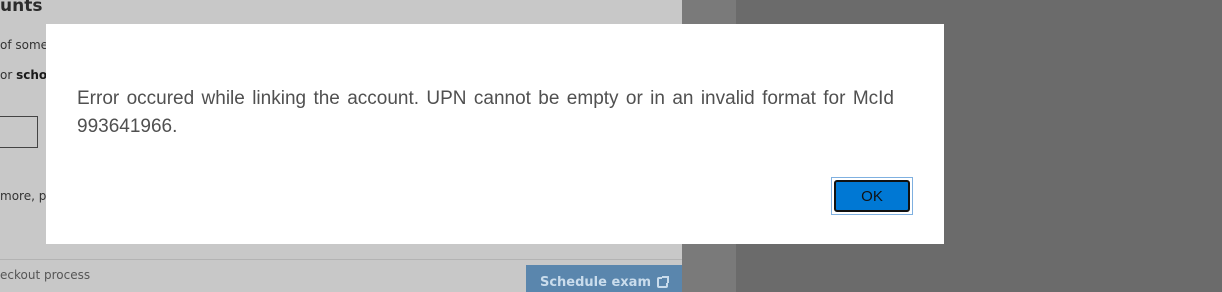 This screenshot has width=1222, height=292. What do you see at coordinates (341, 259) in the screenshot?
I see `divider` at bounding box center [341, 259].